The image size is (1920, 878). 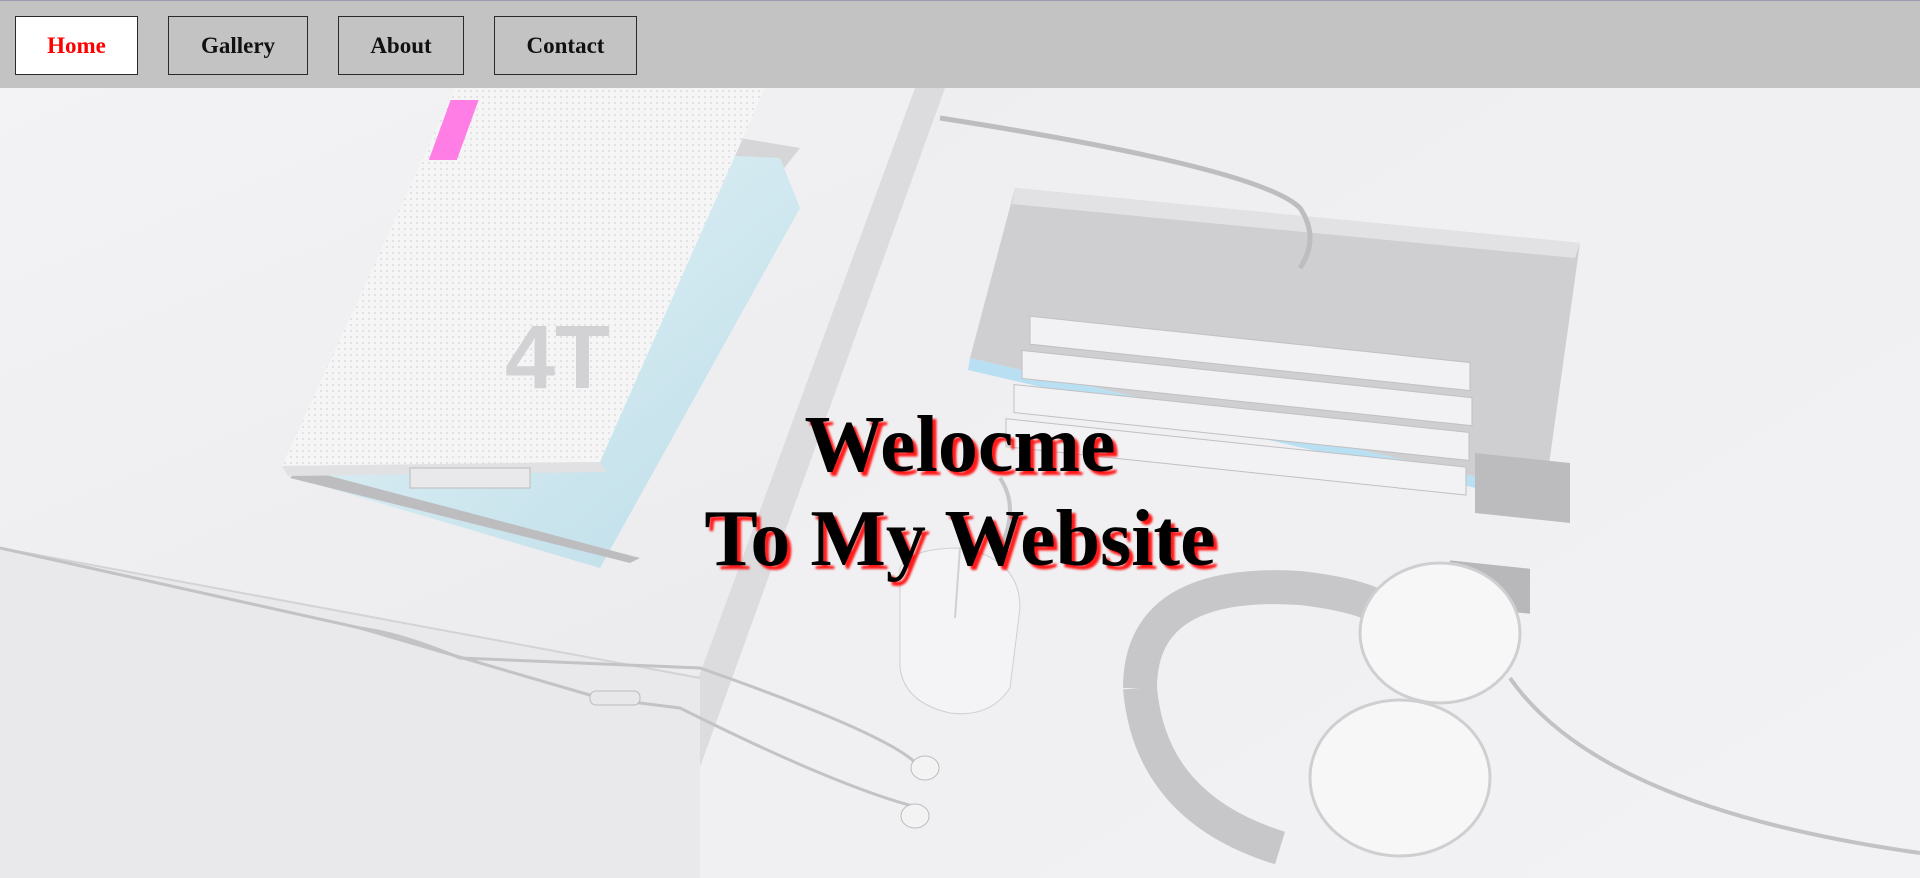 I want to click on welcome-line-1: Welocme, so click(x=960, y=445).